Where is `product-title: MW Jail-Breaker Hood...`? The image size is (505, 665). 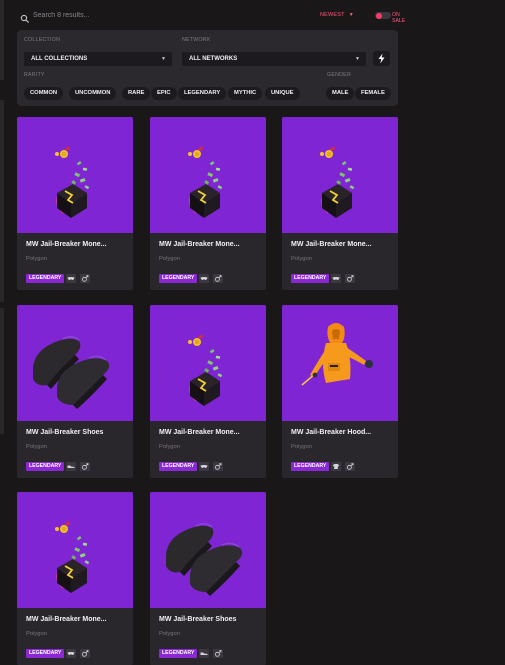 product-title: MW Jail-Breaker Hood... is located at coordinates (331, 432).